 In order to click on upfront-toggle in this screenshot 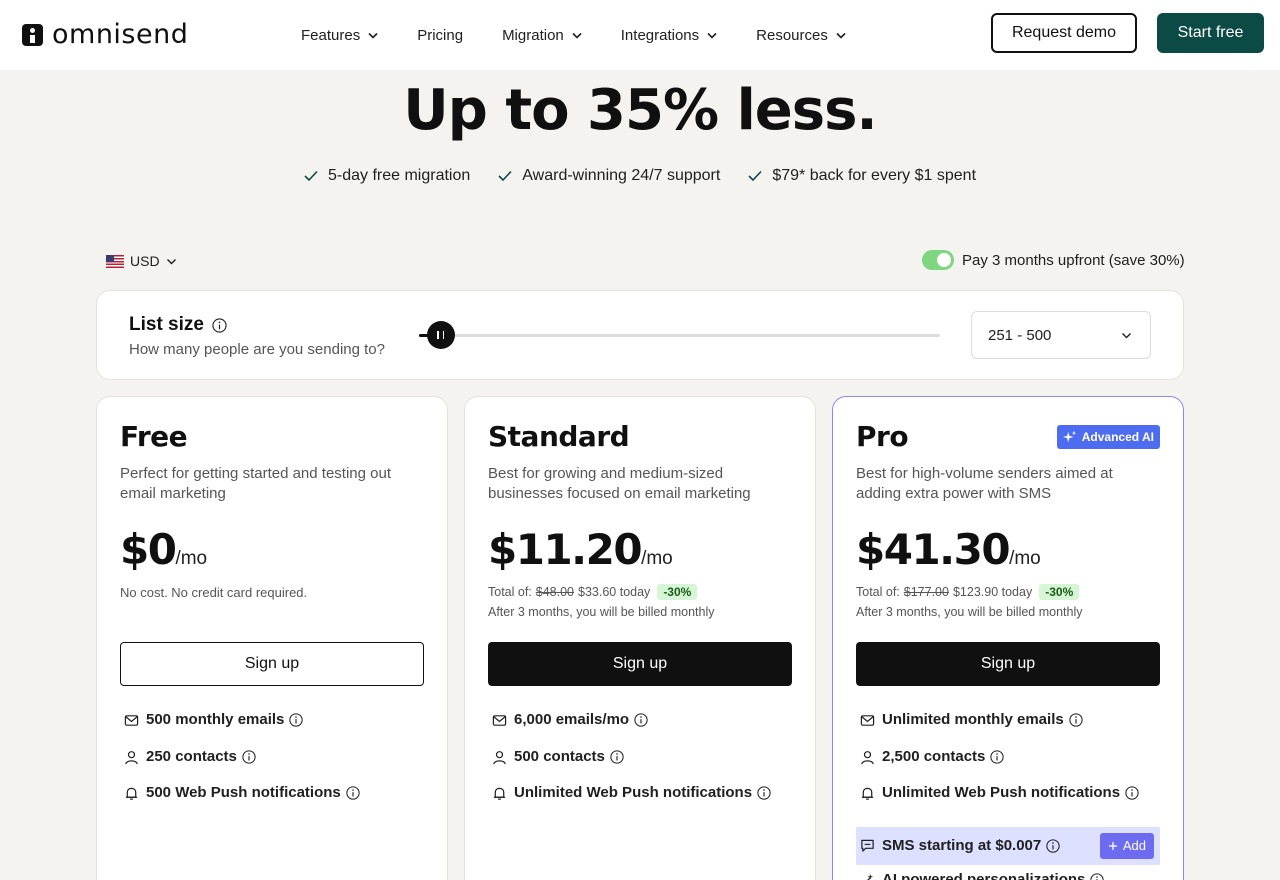, I will do `click(938, 260)`.